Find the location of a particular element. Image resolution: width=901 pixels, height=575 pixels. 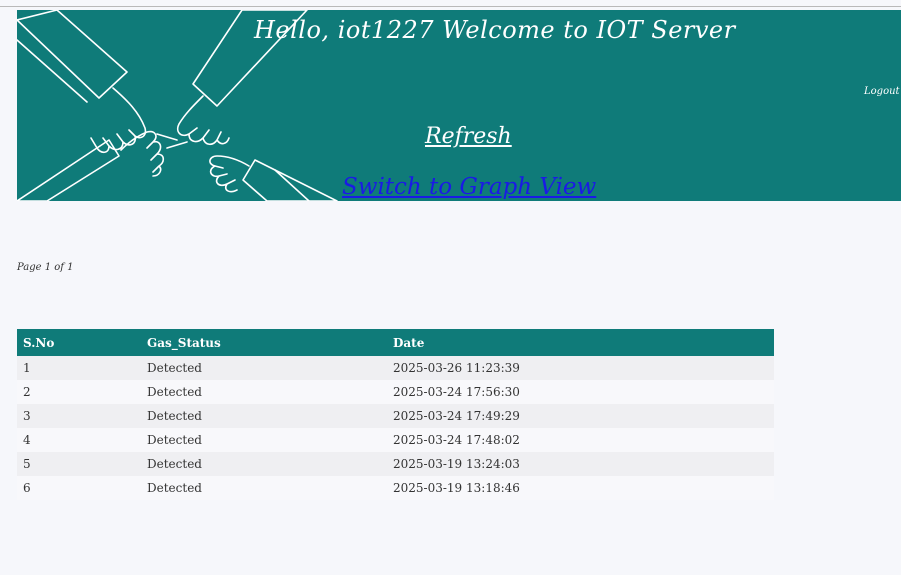

table-header-row: S.No Gas_Status Date is located at coordinates (395, 342).